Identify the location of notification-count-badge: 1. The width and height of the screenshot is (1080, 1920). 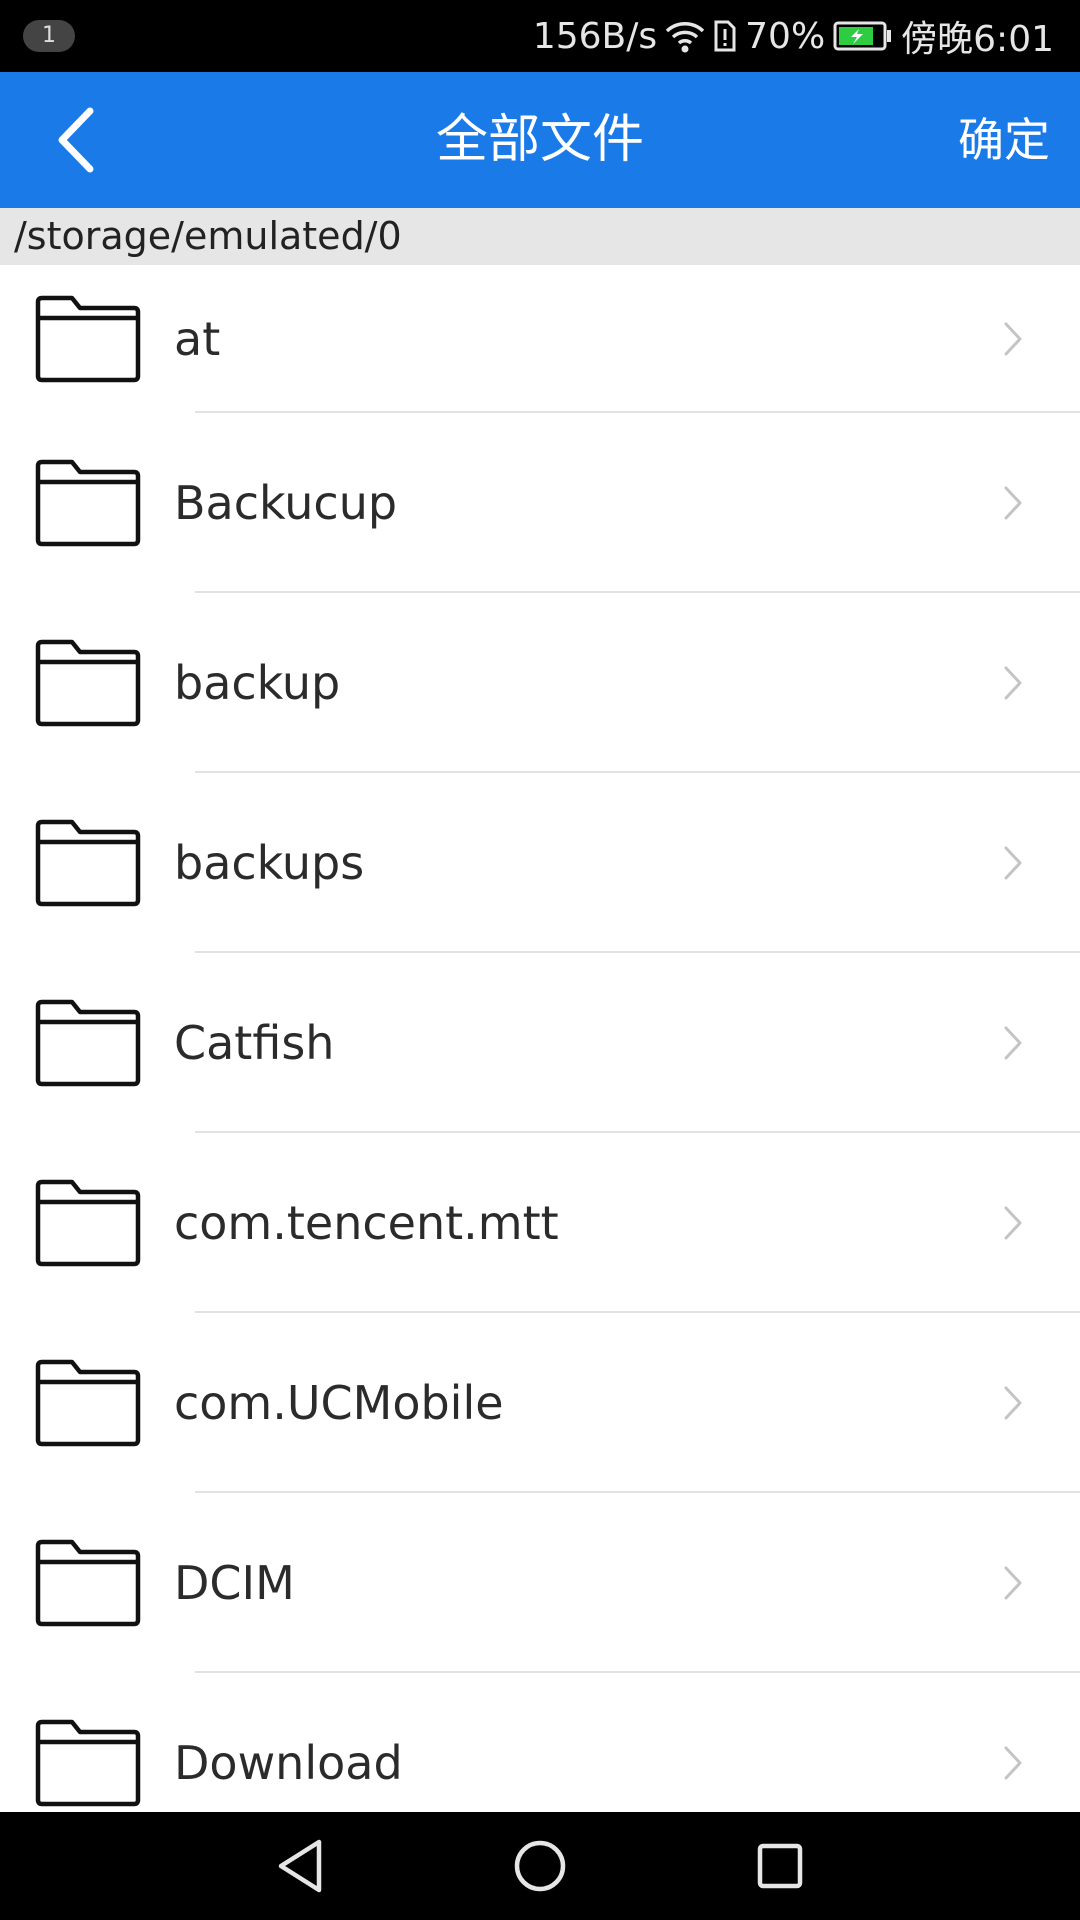
(49, 36).